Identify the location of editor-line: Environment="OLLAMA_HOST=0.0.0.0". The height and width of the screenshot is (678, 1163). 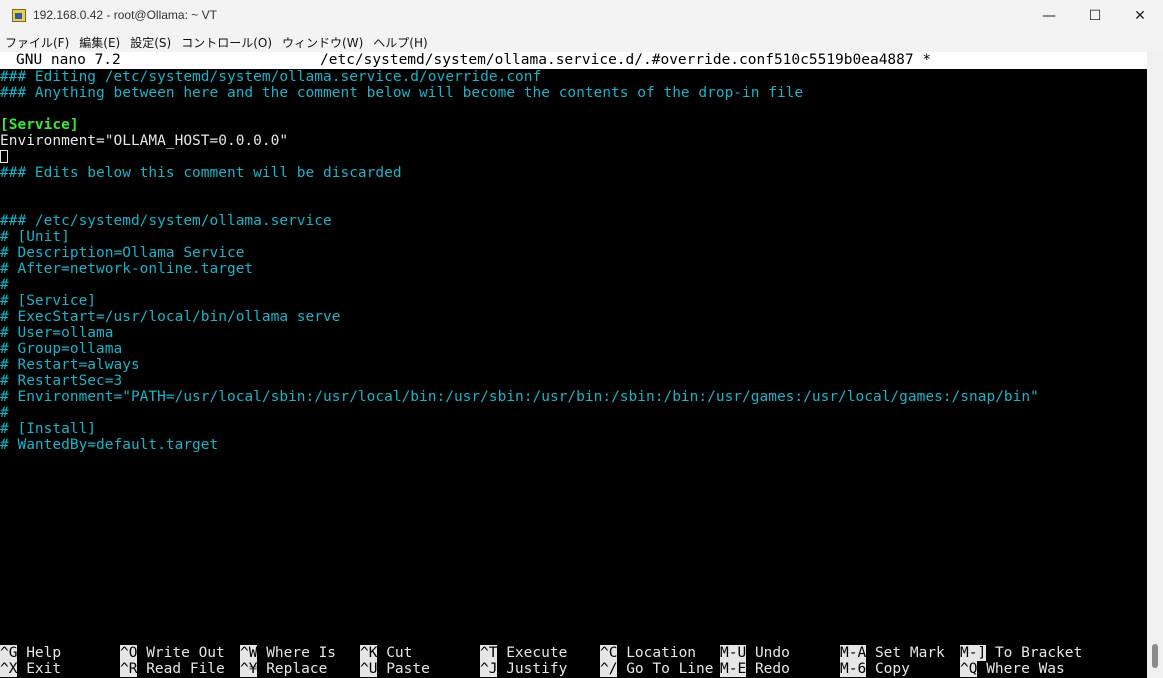
(144, 141).